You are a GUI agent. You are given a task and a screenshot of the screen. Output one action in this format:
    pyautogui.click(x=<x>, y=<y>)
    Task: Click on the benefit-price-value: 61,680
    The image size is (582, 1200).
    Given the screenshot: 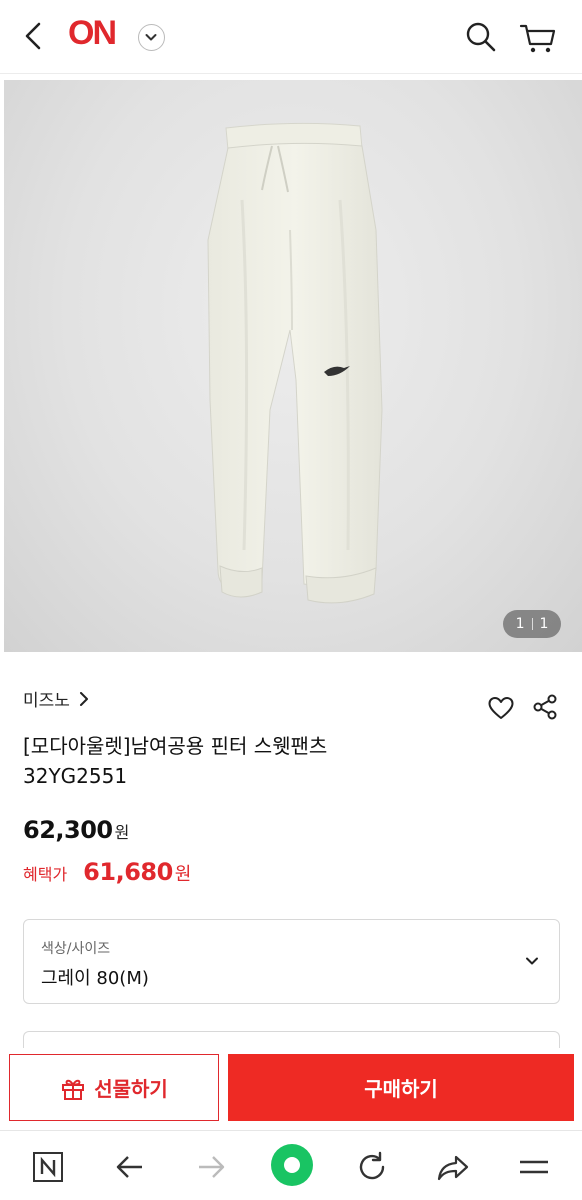 What is the action you would take?
    pyautogui.click(x=128, y=872)
    